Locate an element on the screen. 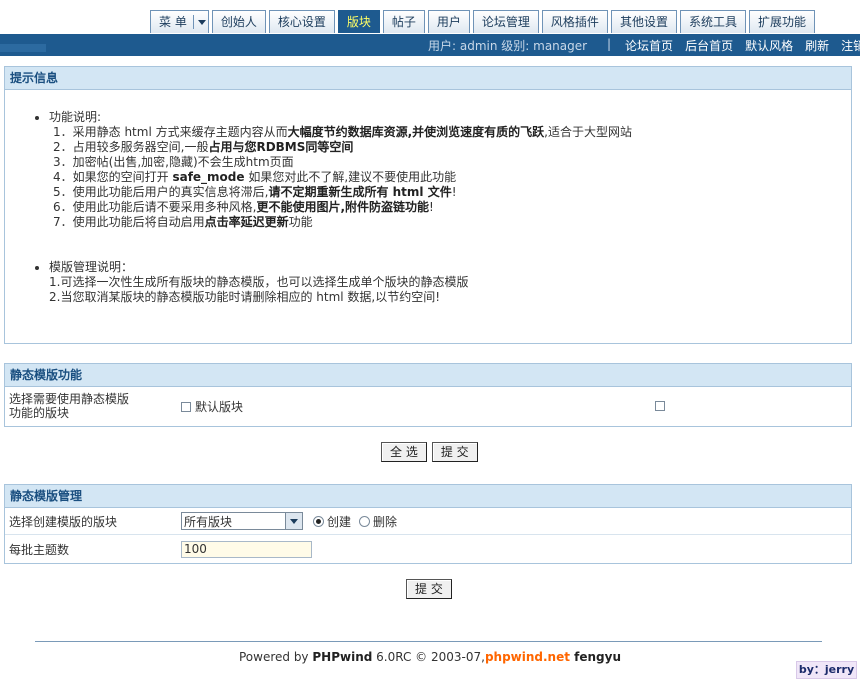  footer-version: 6.0RC © 2003-07, is located at coordinates (428, 657).